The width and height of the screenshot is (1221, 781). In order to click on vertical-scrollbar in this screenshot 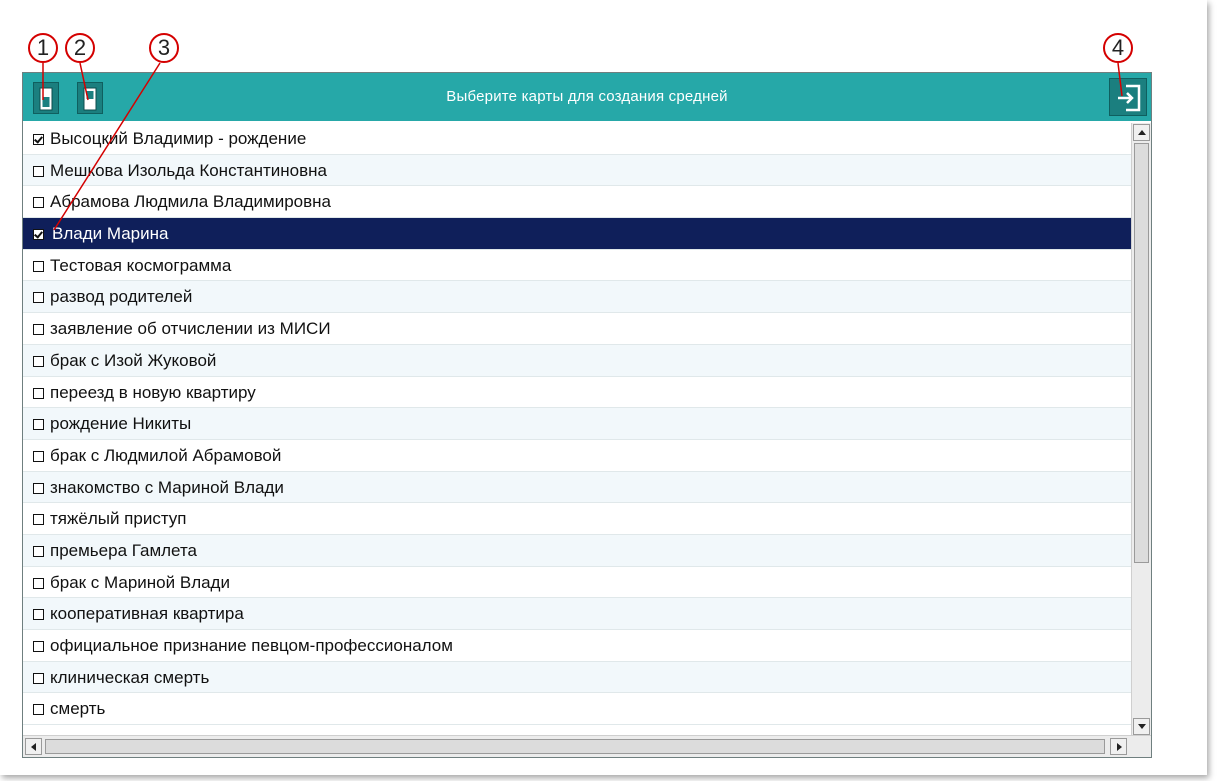, I will do `click(1141, 429)`.